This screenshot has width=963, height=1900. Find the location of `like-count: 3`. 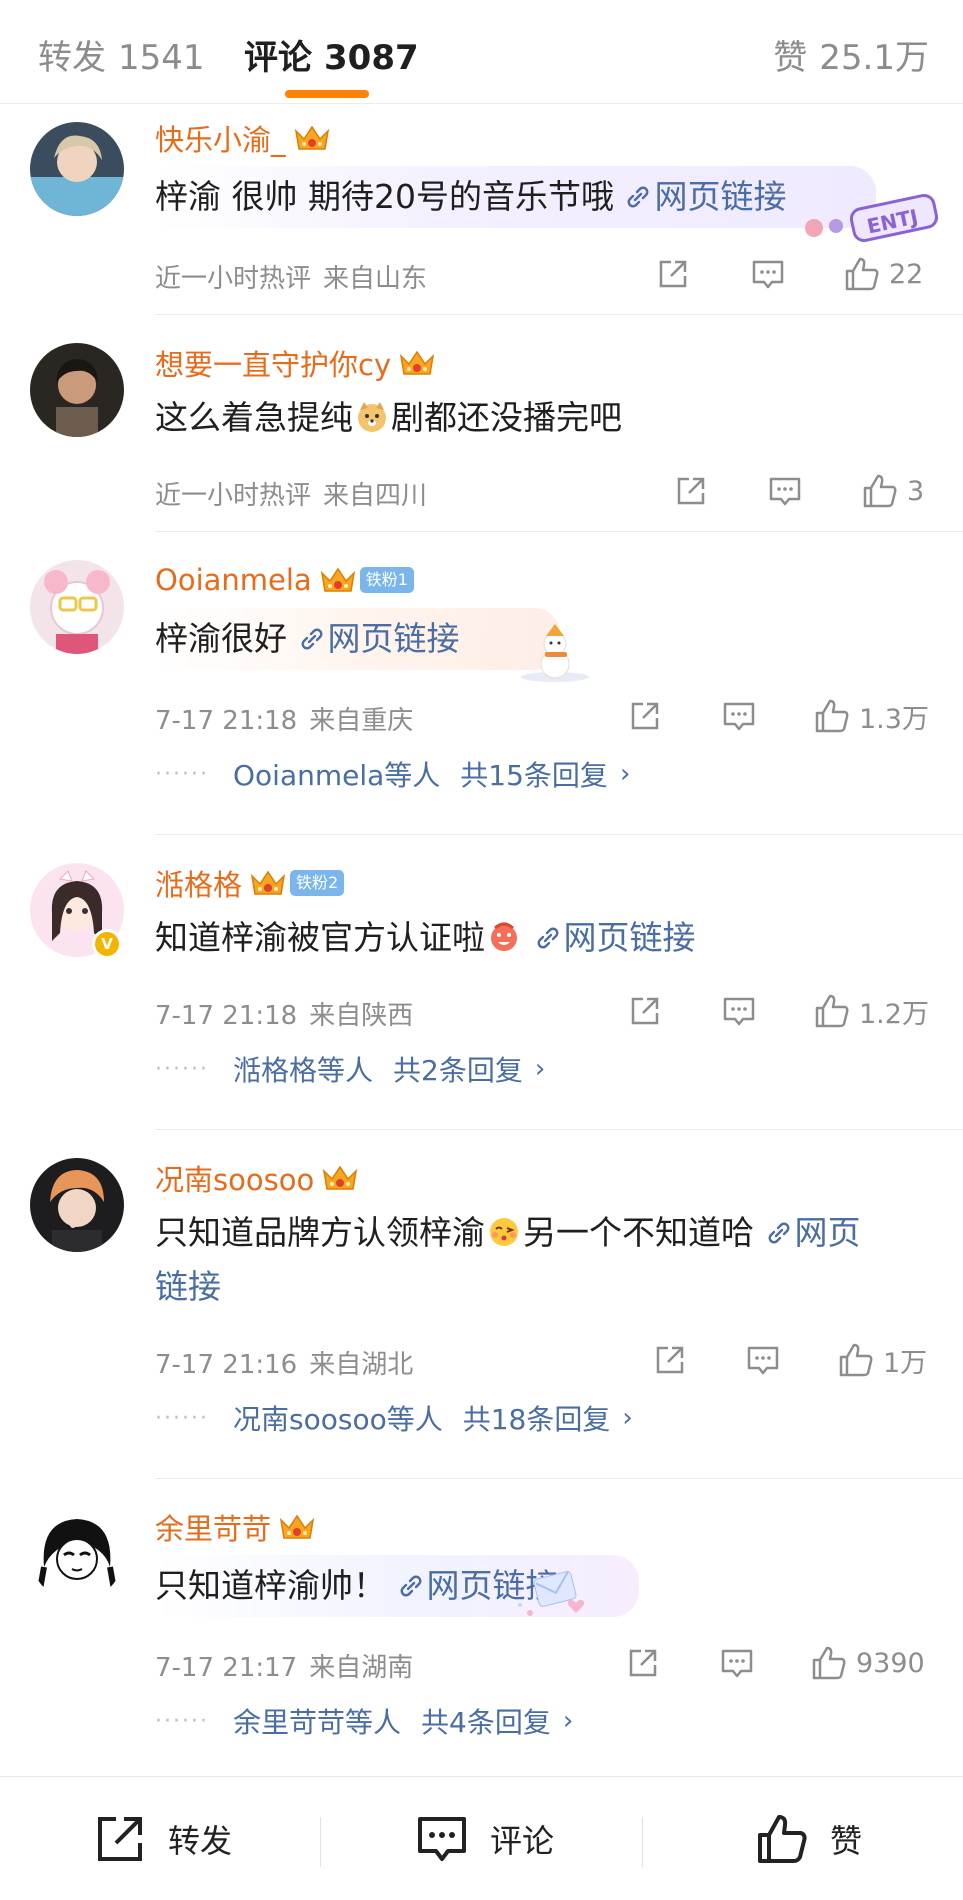

like-count: 3 is located at coordinates (916, 491).